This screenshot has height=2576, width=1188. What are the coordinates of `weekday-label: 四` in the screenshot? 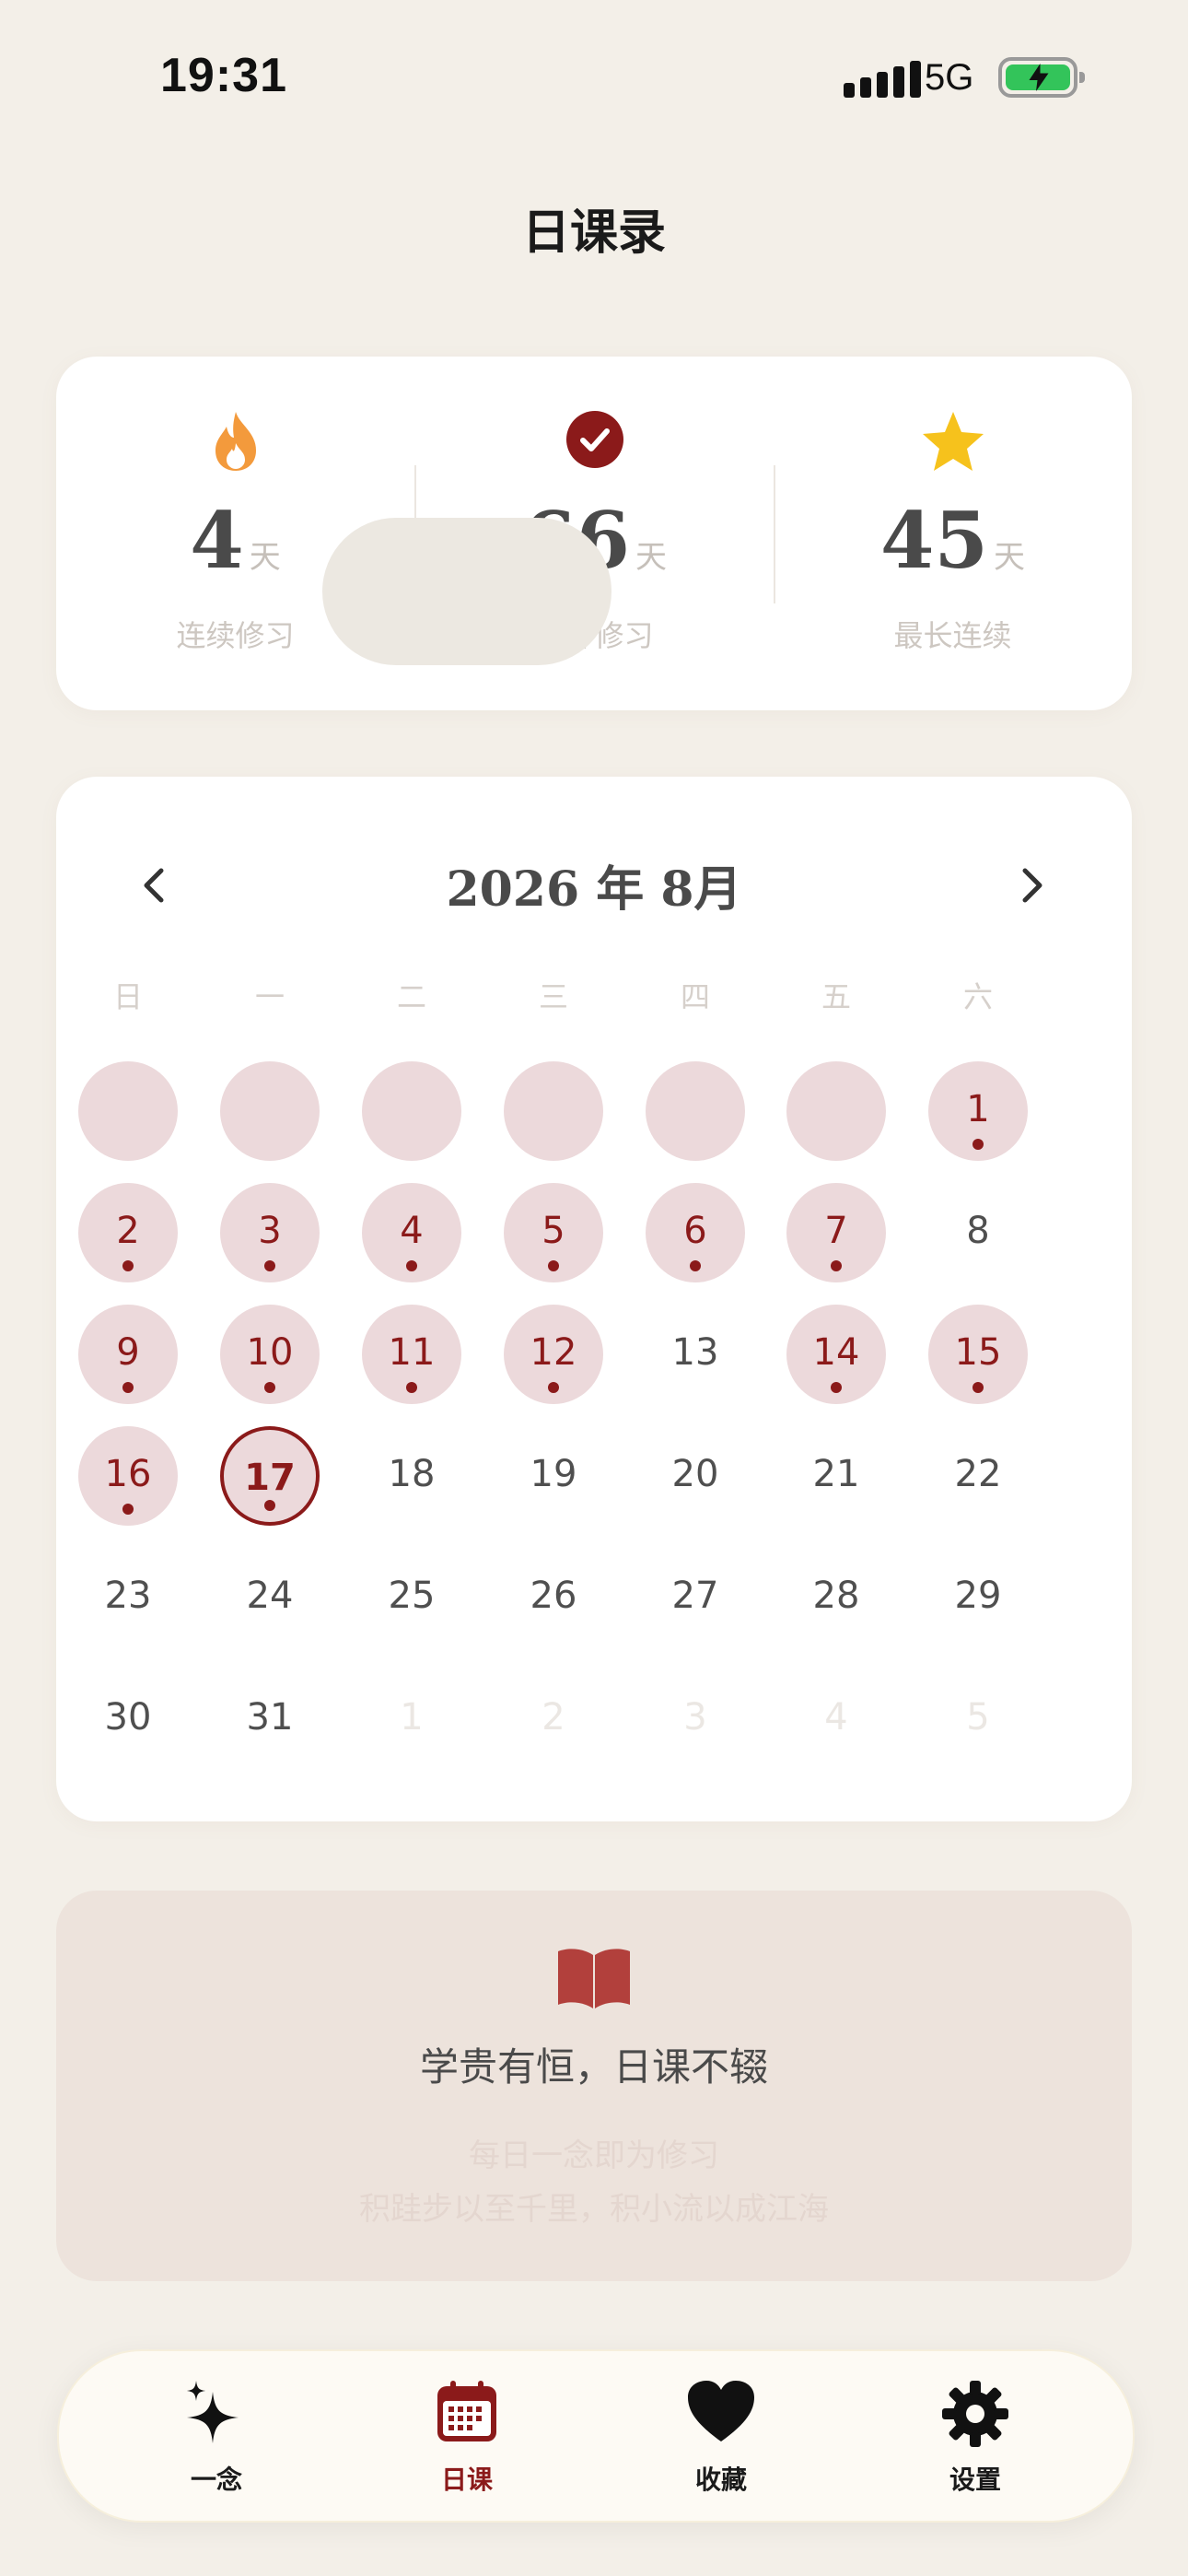 It's located at (695, 997).